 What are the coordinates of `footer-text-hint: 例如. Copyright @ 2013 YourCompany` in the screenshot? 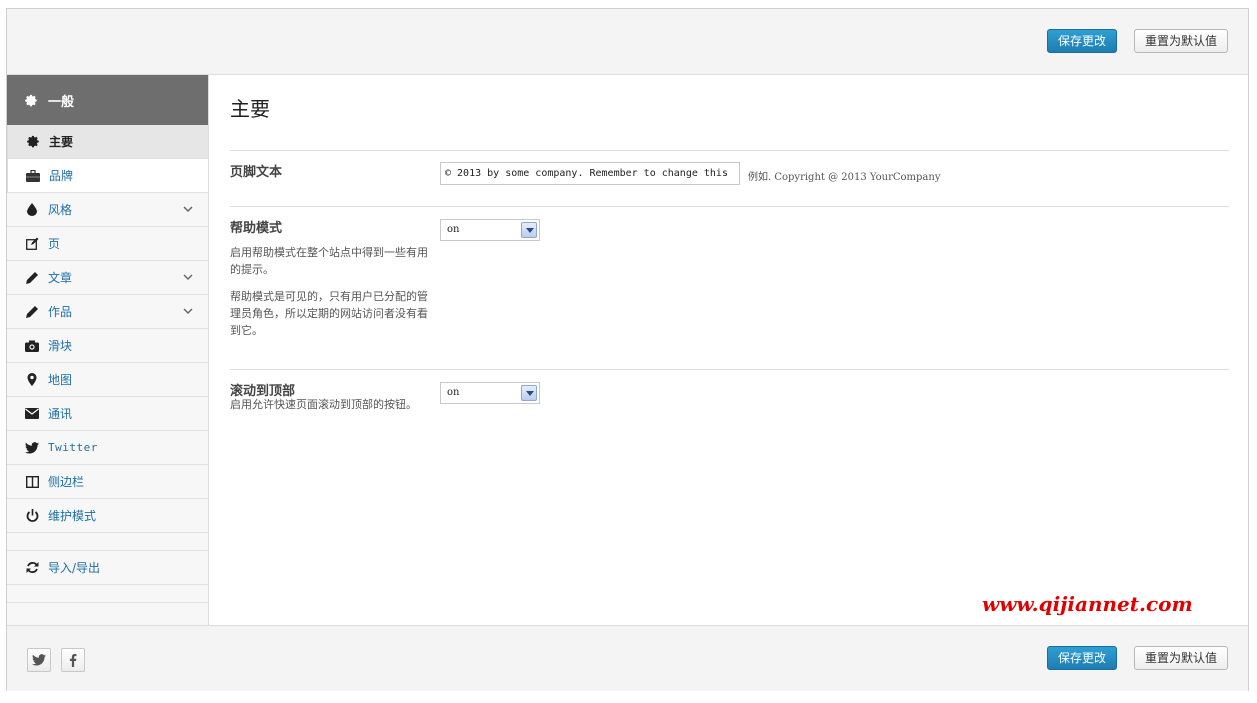 It's located at (844, 177).